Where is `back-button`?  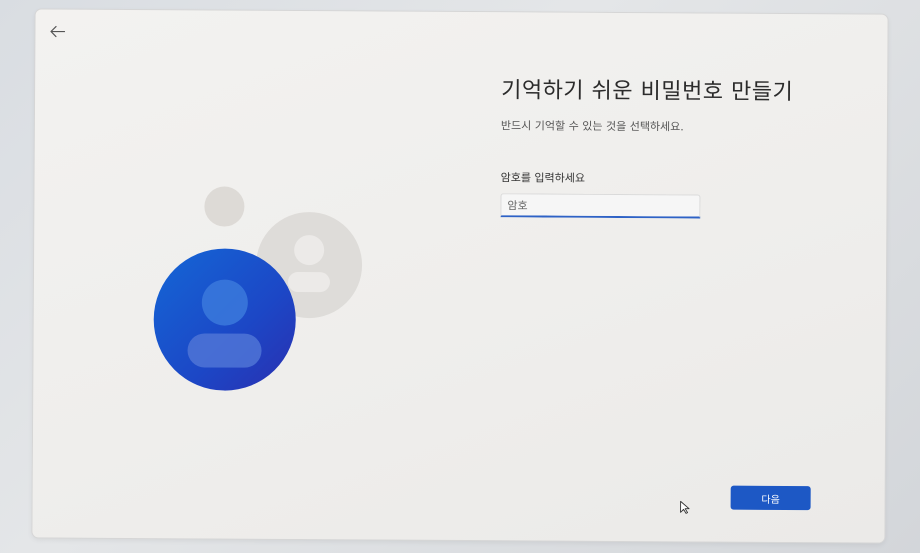
back-button is located at coordinates (57, 31).